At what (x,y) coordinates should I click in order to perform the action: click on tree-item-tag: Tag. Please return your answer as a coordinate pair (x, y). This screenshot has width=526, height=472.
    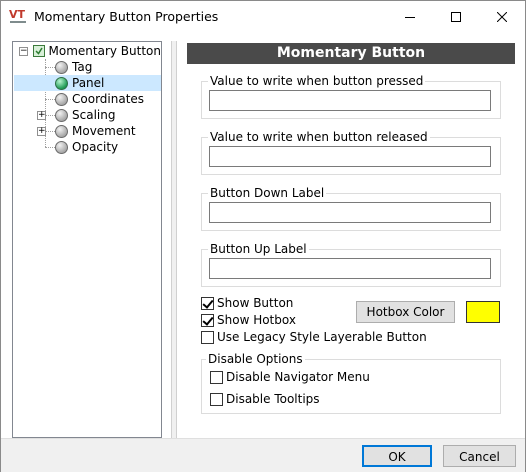
    Looking at the image, I should click on (108, 67).